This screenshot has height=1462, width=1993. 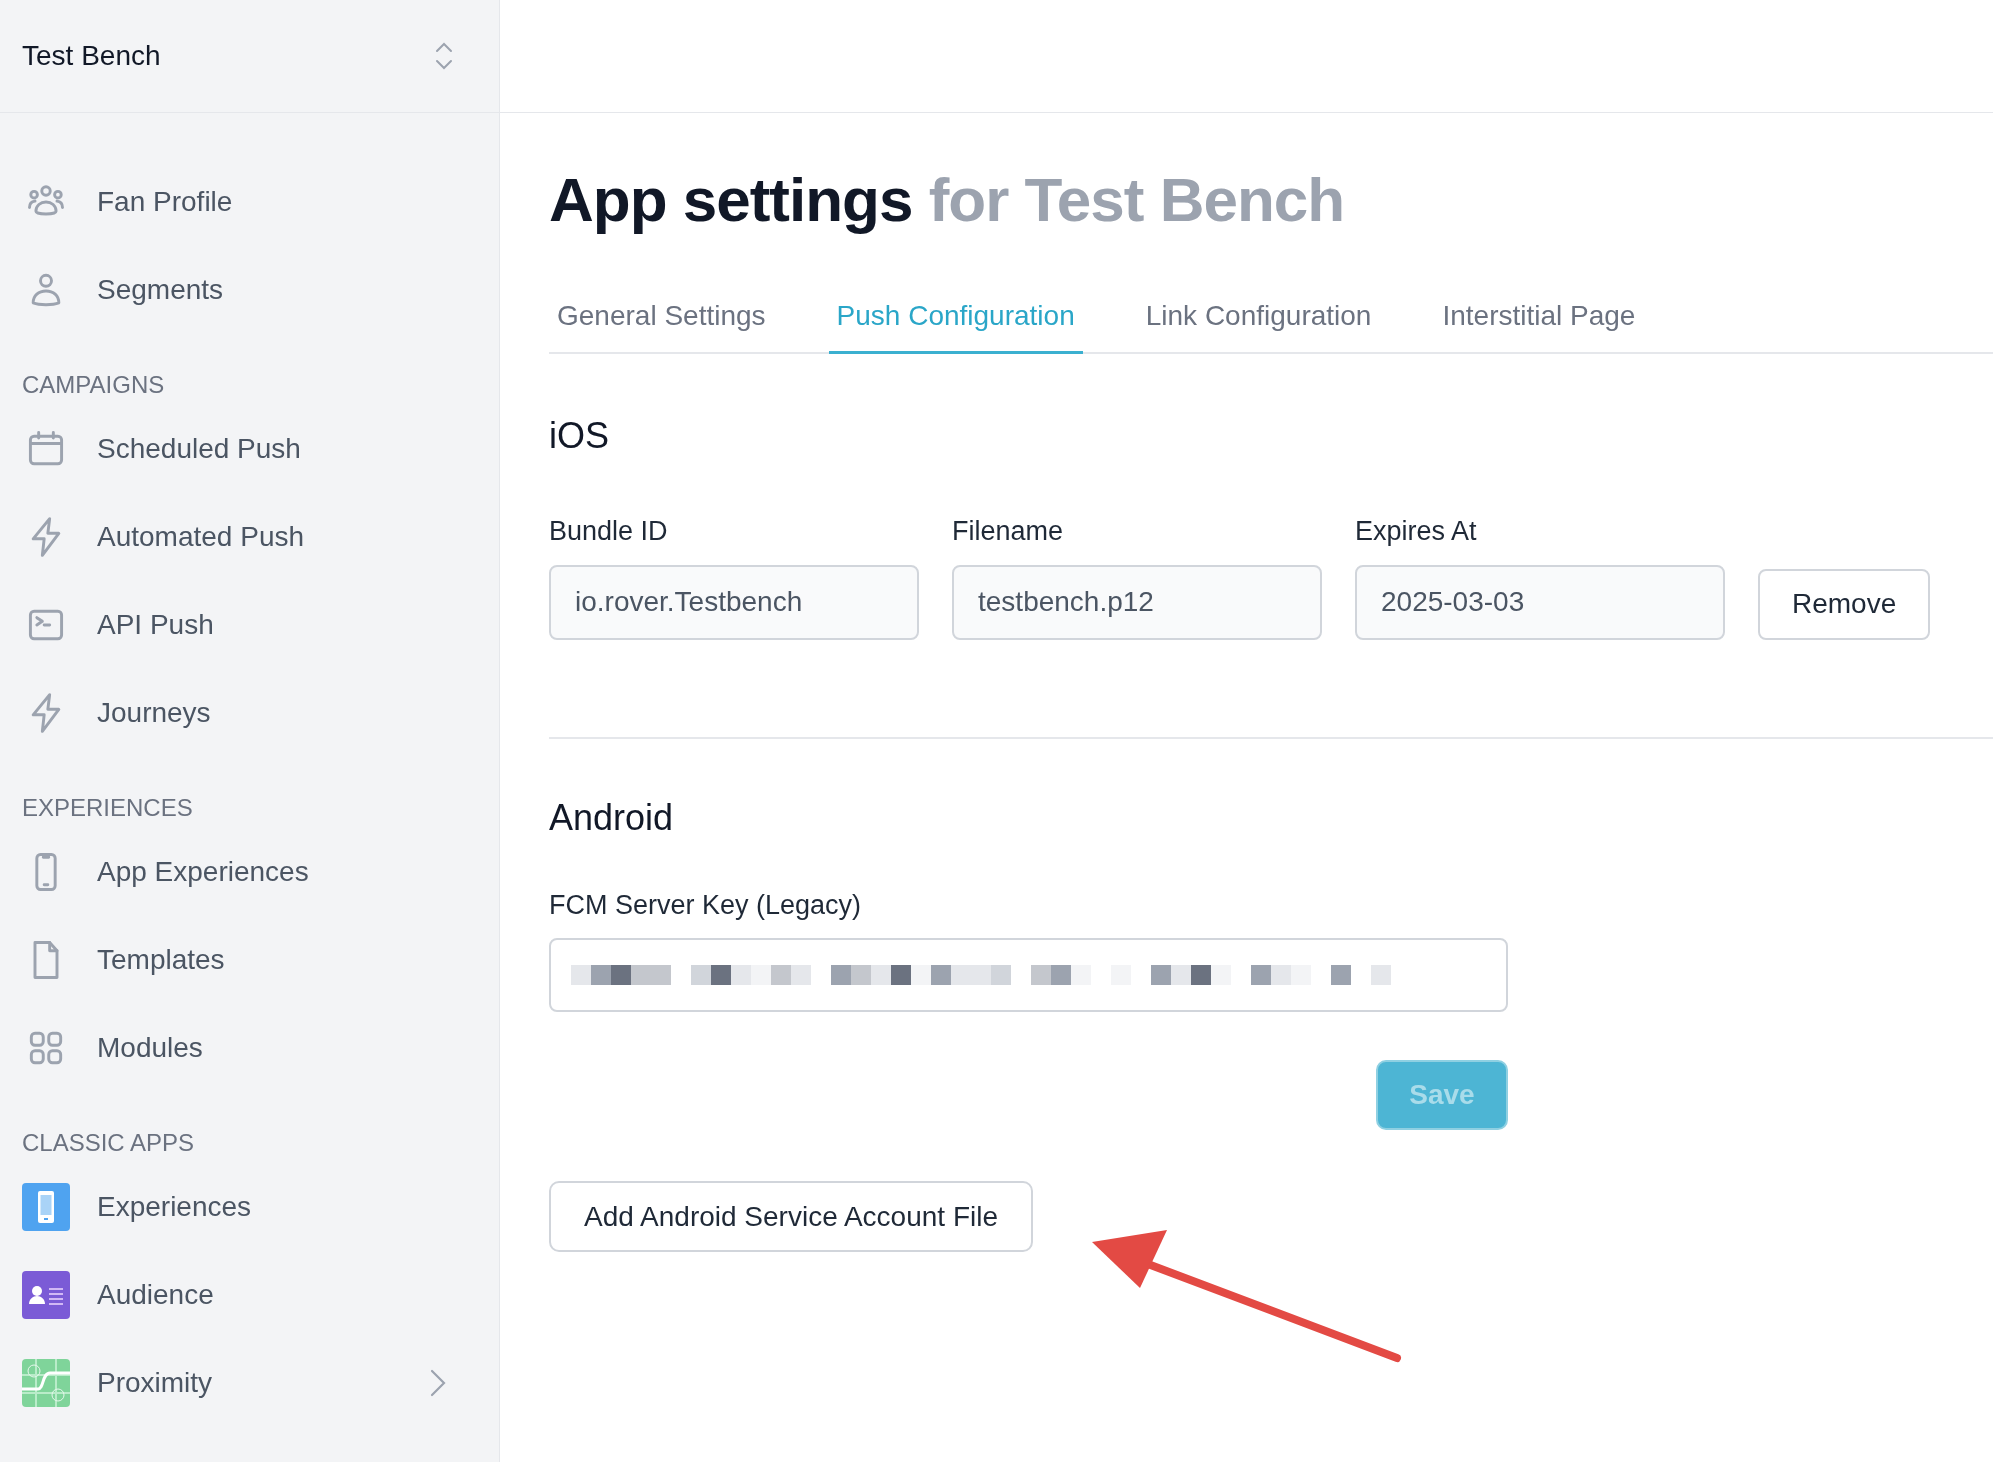 What do you see at coordinates (249, 1383) in the screenshot?
I see `sidebar-item: Proximity` at bounding box center [249, 1383].